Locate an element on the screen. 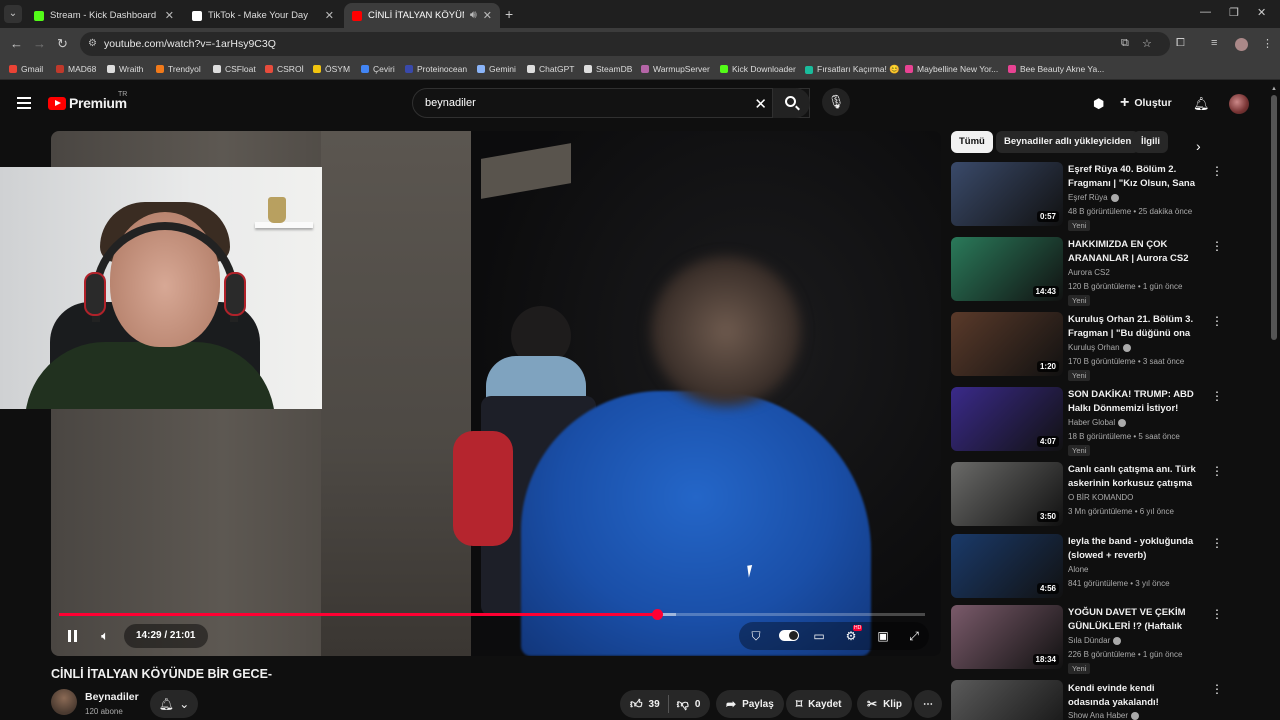 This screenshot has height=720, width=1280. bookmark-item: CSFloat is located at coordinates (234, 69).